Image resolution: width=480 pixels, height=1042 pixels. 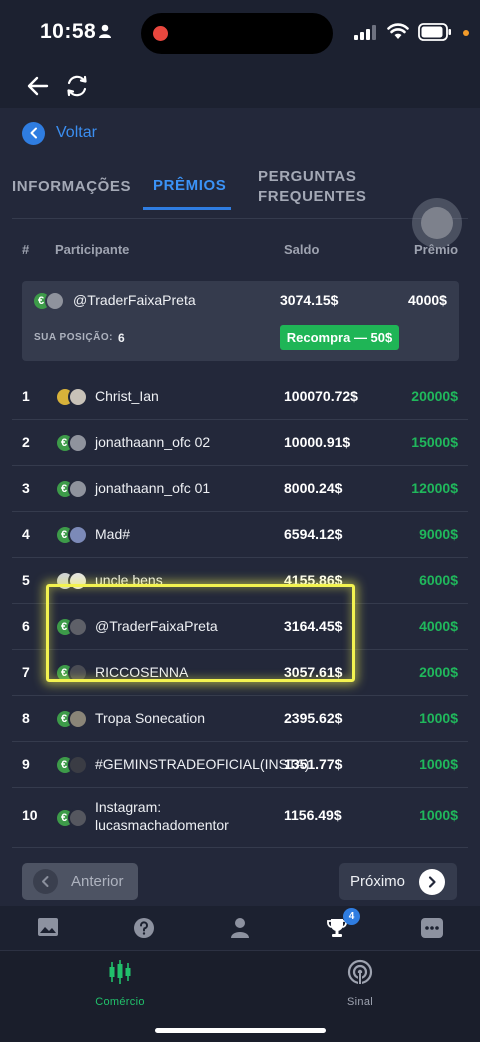 What do you see at coordinates (237, 33) in the screenshot?
I see `dynamic-island` at bounding box center [237, 33].